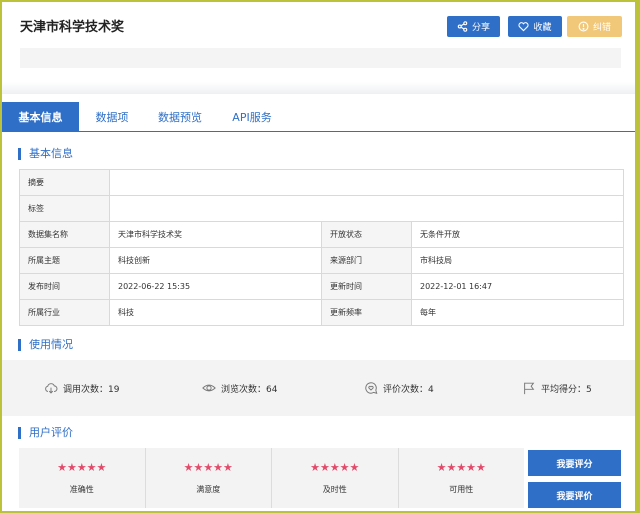 This screenshot has height=513, width=640. Describe the element at coordinates (480, 28) in the screenshot. I see `share-label: 分享` at that location.